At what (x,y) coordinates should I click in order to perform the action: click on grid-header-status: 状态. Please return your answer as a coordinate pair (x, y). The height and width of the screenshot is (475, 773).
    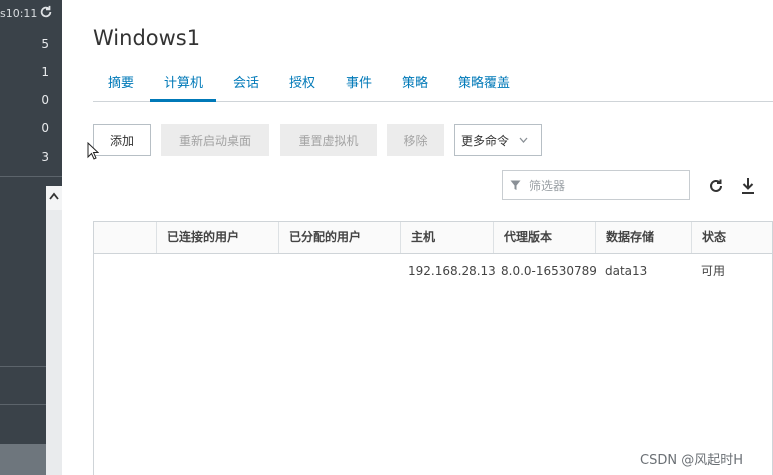
    Looking at the image, I should click on (731, 237).